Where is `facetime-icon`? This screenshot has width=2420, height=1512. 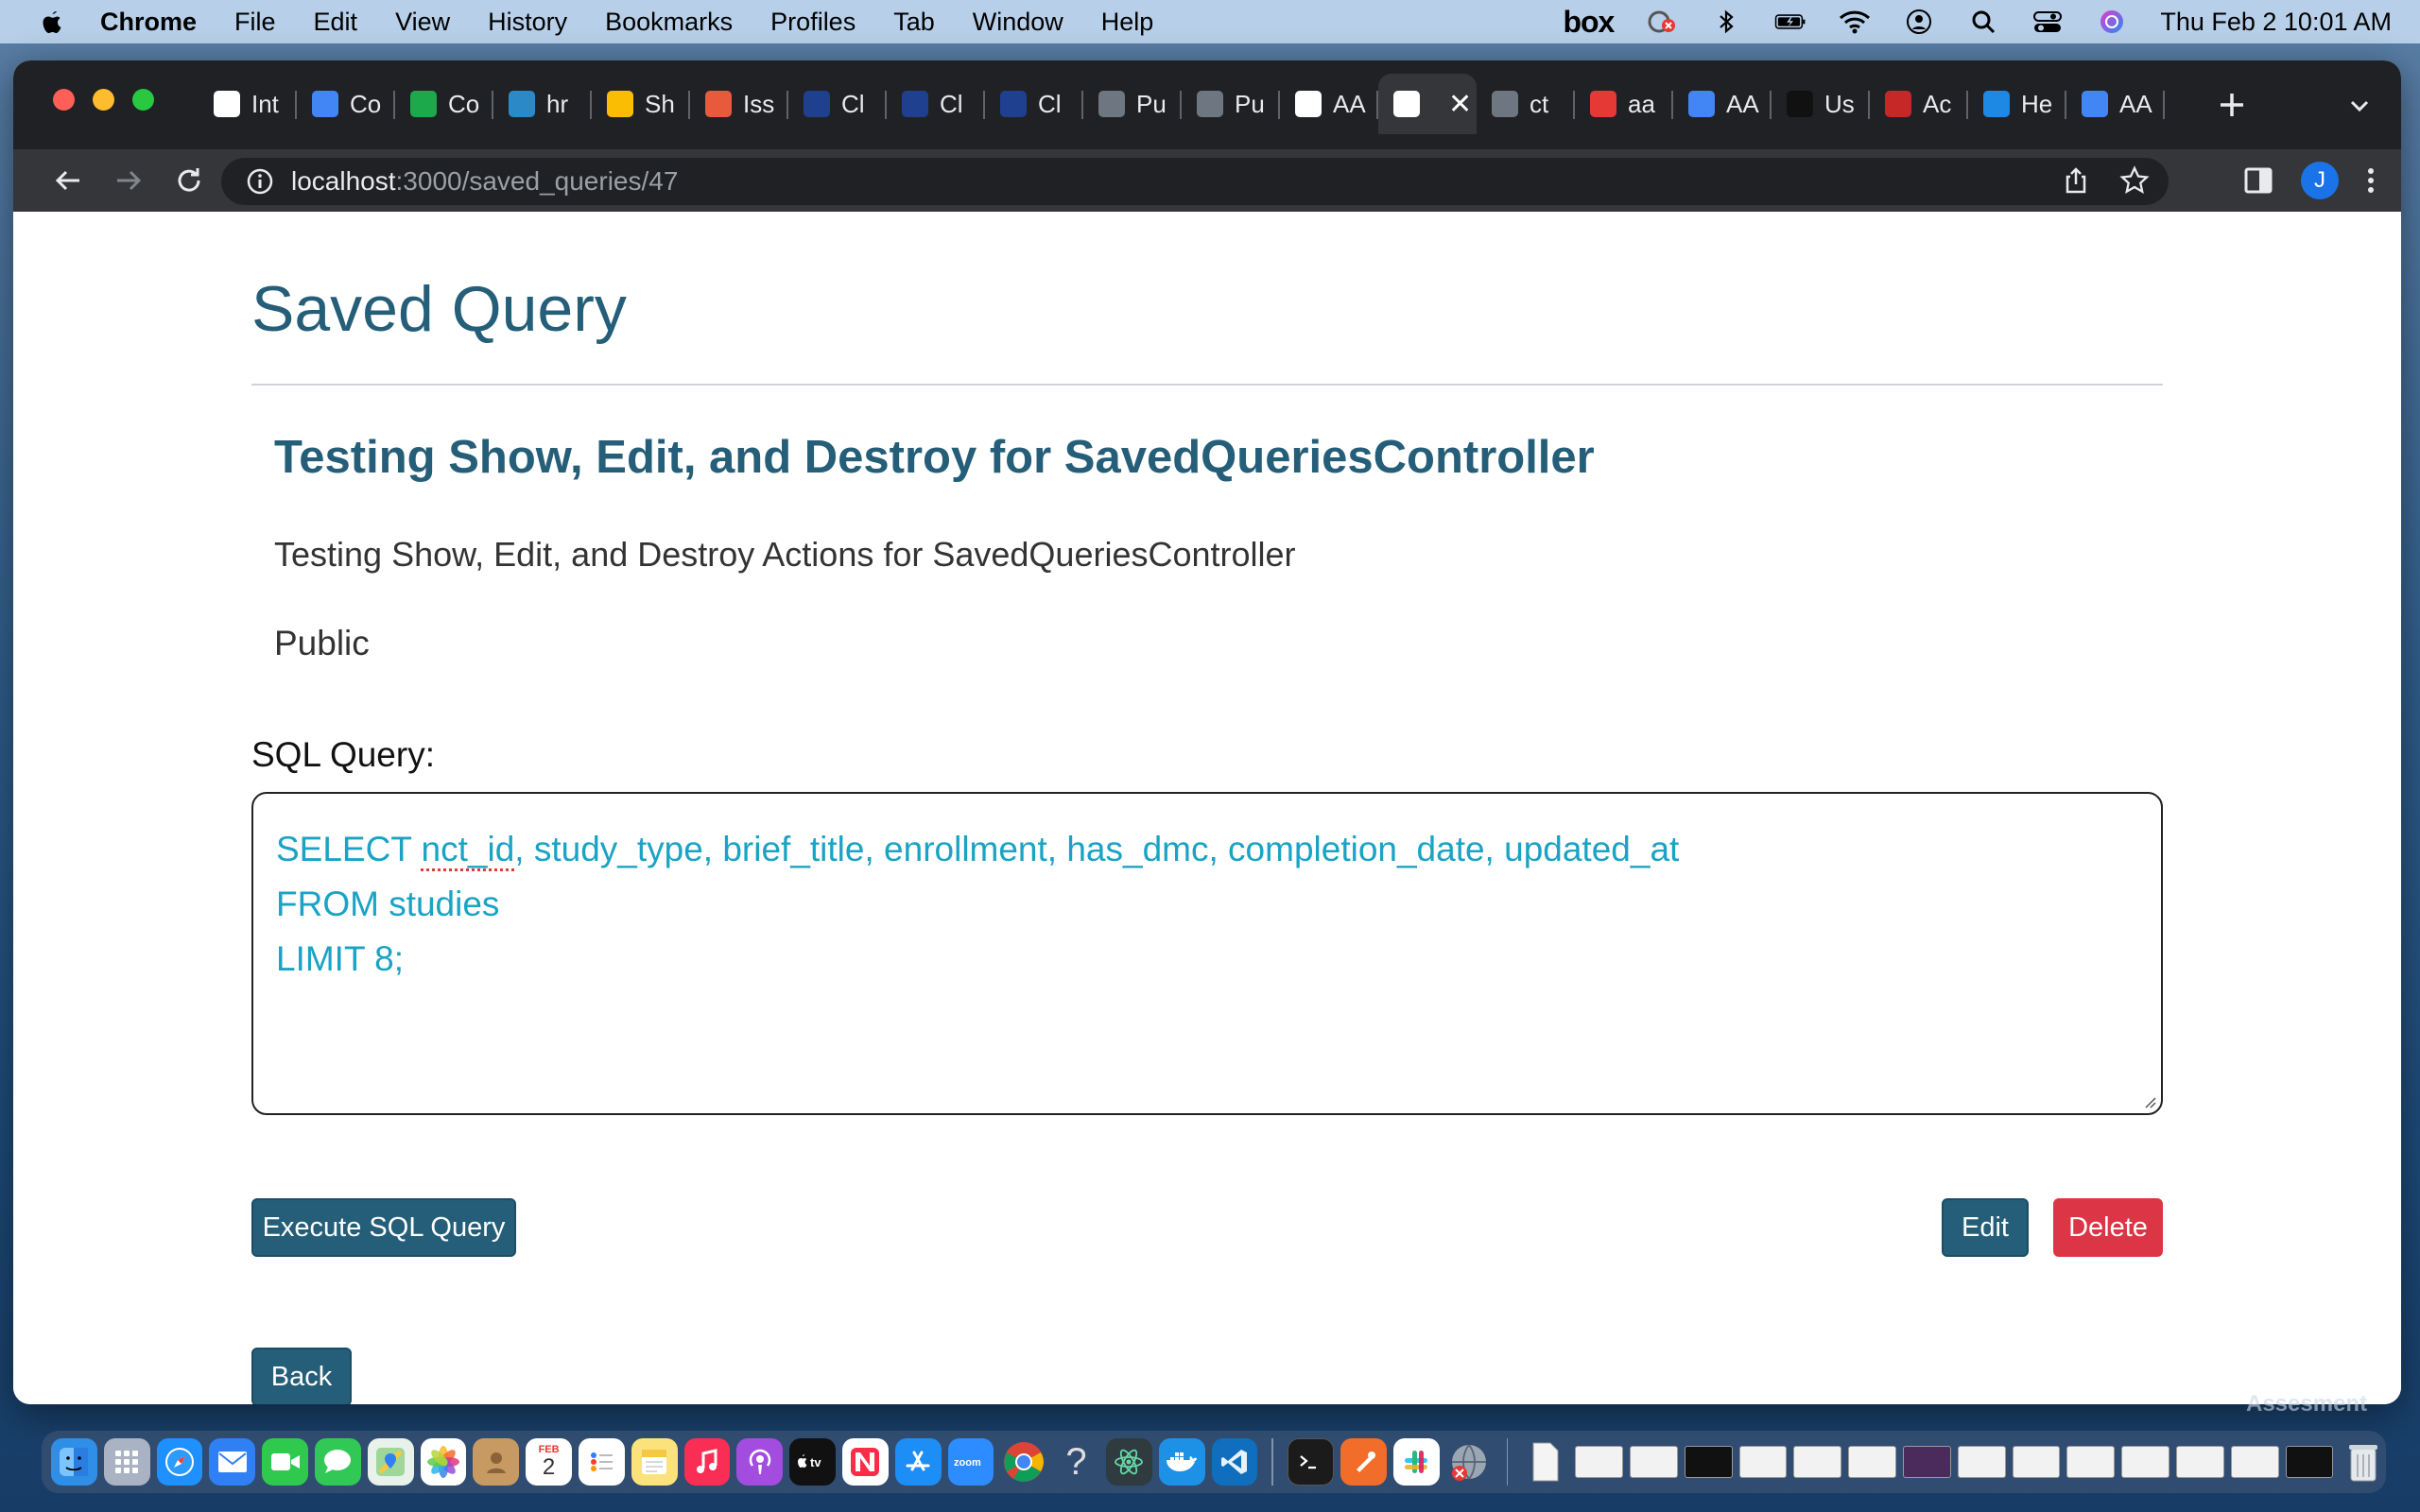 facetime-icon is located at coordinates (285, 1462).